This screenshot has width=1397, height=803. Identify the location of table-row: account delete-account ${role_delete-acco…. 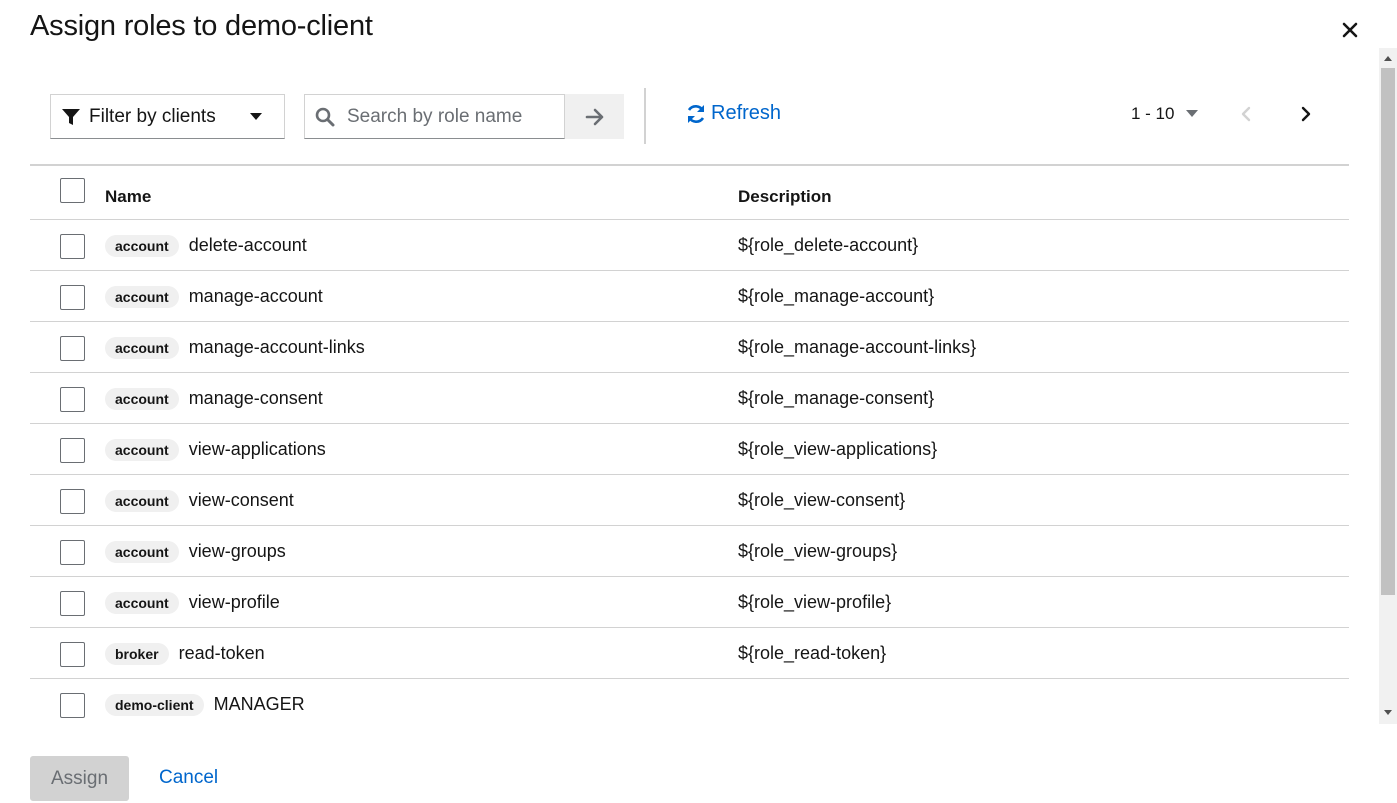
(689, 245).